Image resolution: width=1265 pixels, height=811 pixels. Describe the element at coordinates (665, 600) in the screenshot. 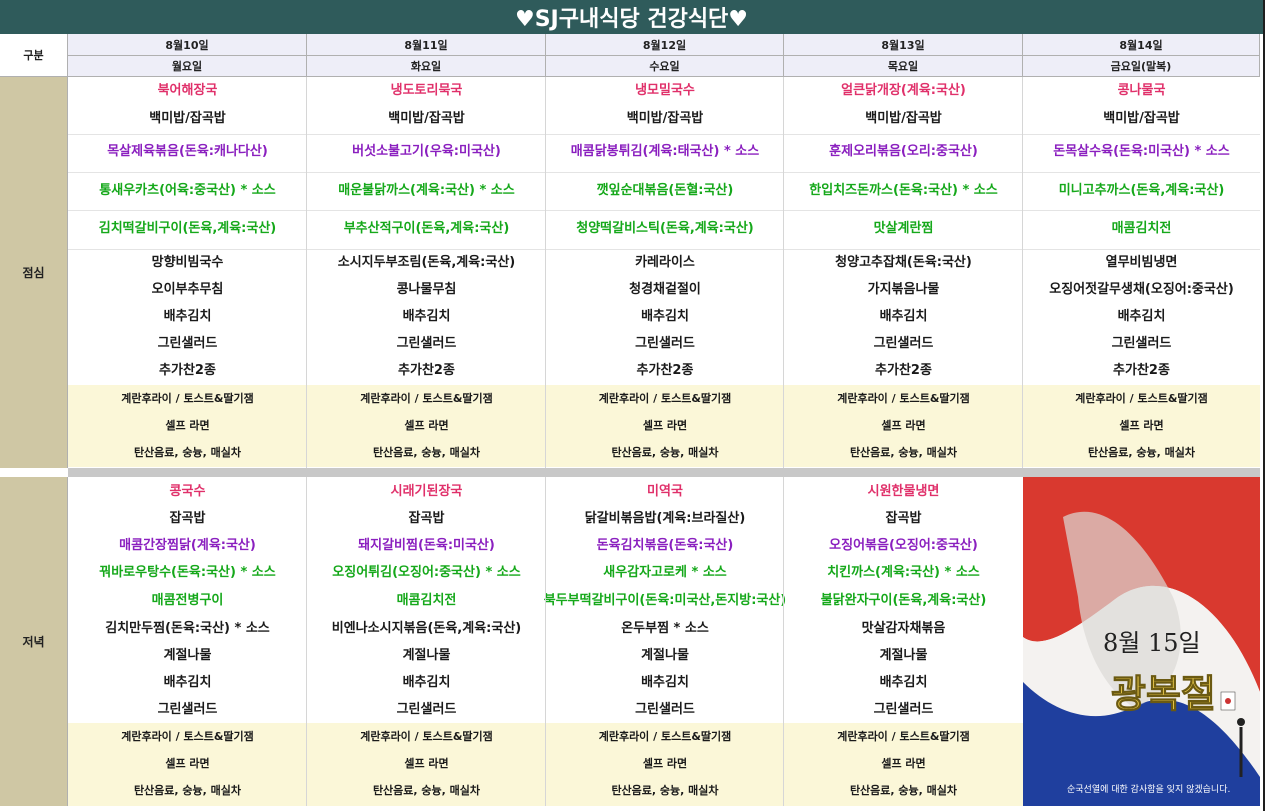

I see `dinner-menu-item: 북두부떡갈비구이(돈육:미국산,돈지방:국산)` at that location.